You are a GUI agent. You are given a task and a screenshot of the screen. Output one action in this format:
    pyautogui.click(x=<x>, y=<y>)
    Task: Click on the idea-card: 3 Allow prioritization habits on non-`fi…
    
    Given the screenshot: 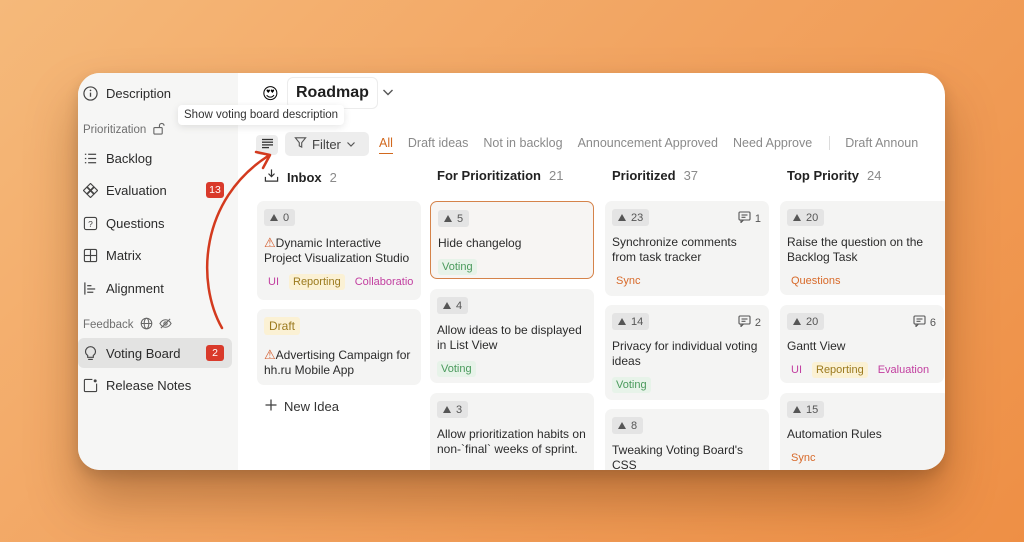 What is the action you would take?
    pyautogui.click(x=512, y=431)
    